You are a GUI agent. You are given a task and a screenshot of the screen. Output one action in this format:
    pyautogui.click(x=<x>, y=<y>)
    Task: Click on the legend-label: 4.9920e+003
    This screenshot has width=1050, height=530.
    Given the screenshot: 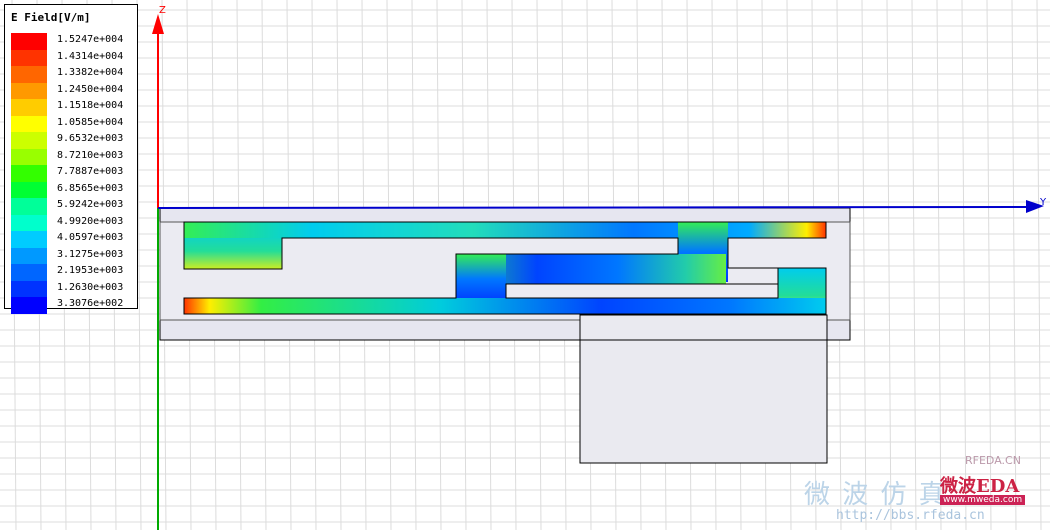 What is the action you would take?
    pyautogui.click(x=90, y=221)
    